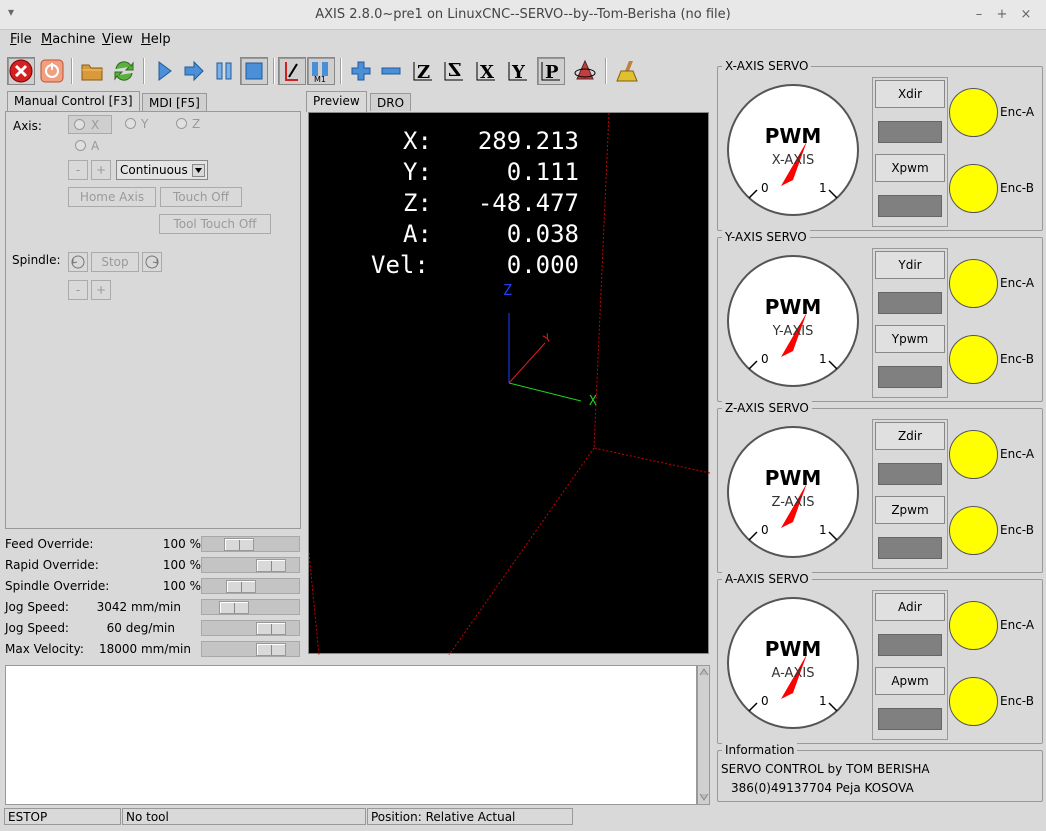  I want to click on menu-help: Help, so click(156, 39).